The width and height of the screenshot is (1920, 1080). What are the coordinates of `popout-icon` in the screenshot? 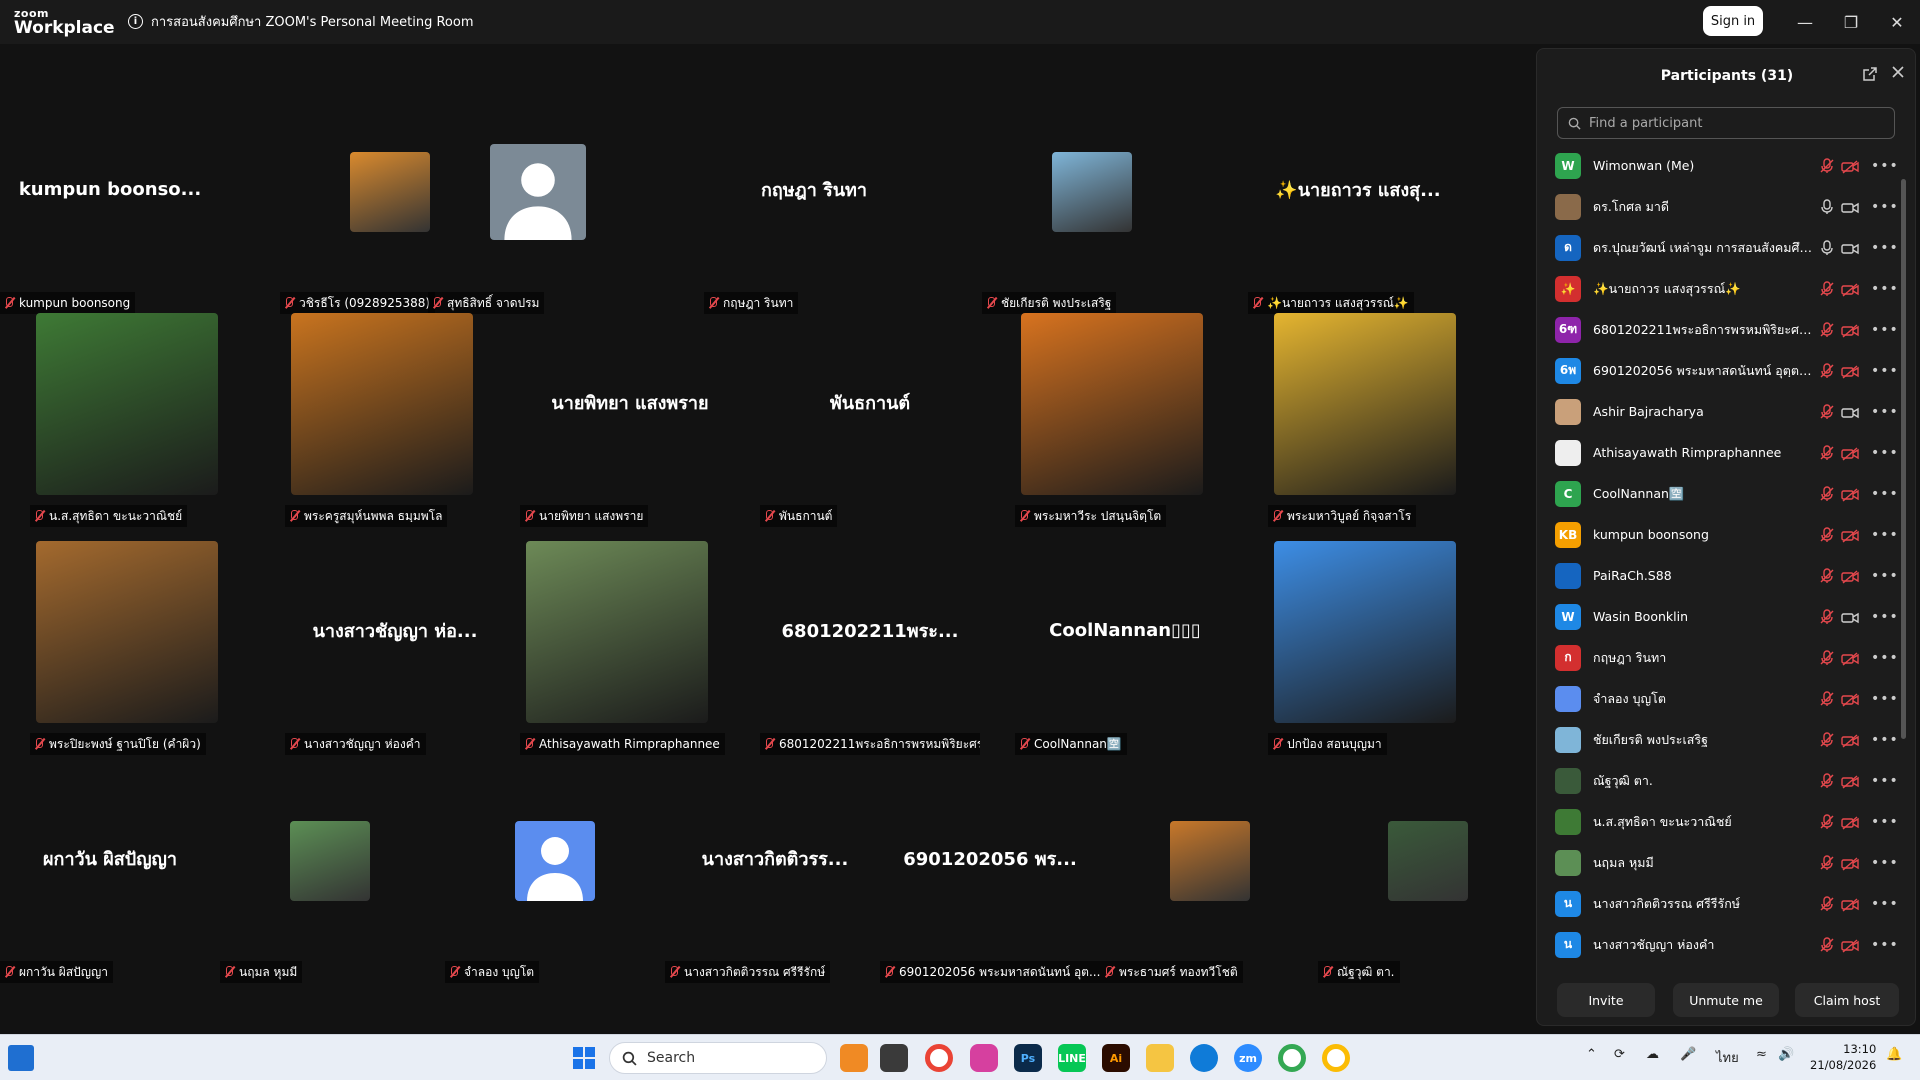 It's located at (1871, 75).